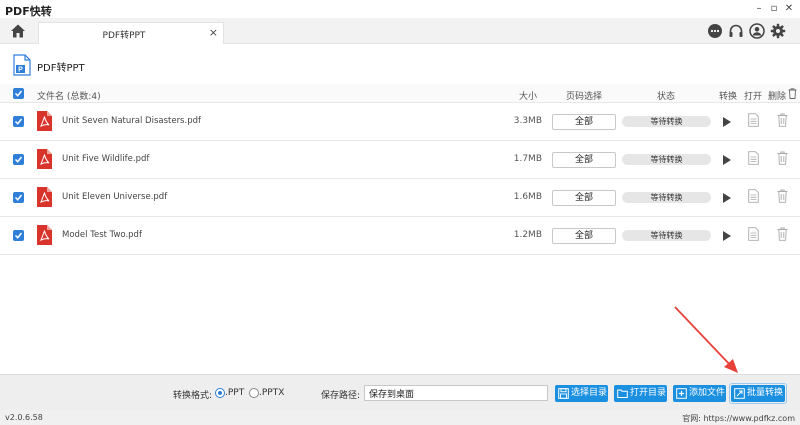 Image resolution: width=800 pixels, height=425 pixels. Describe the element at coordinates (22, 65) in the screenshot. I see `ppt-file-icon: P` at that location.